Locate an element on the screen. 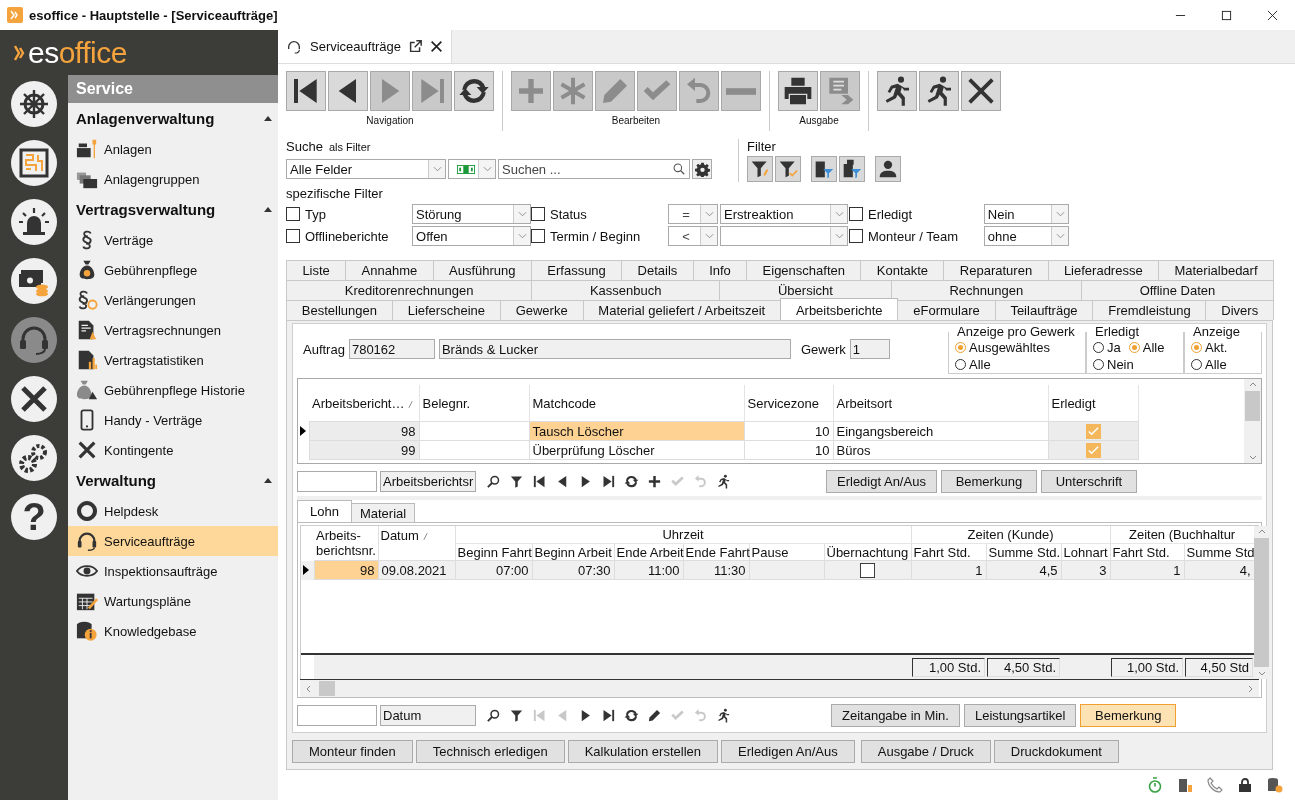  close-icon is located at coordinates (437, 46).